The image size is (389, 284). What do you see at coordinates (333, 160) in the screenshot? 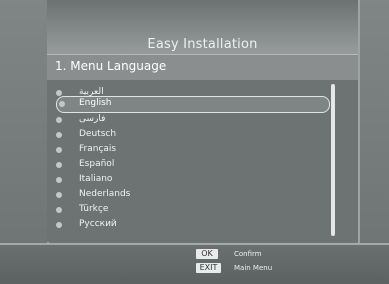
I see `scrollbar` at bounding box center [333, 160].